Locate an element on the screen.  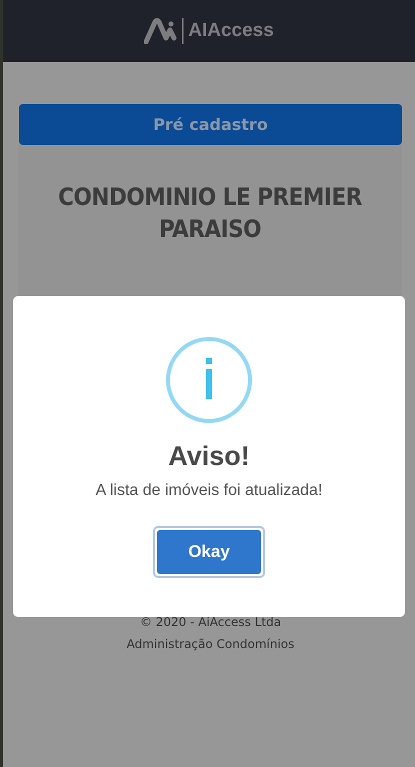
footer-text: Administração Condomínios is located at coordinates (210, 644).